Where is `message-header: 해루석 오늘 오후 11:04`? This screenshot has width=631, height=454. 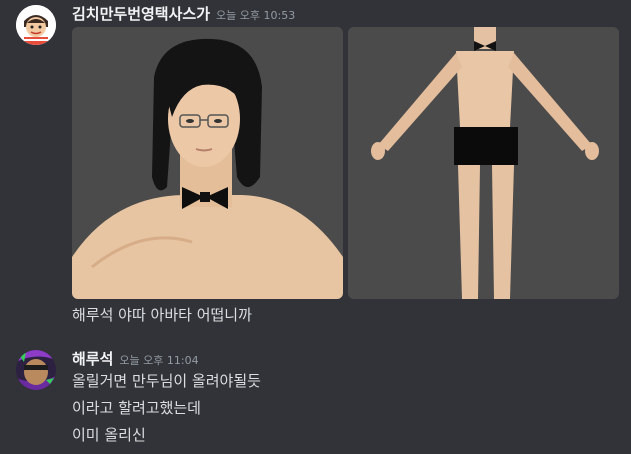
message-header: 해루석 오늘 오후 11:04 is located at coordinates (135, 360).